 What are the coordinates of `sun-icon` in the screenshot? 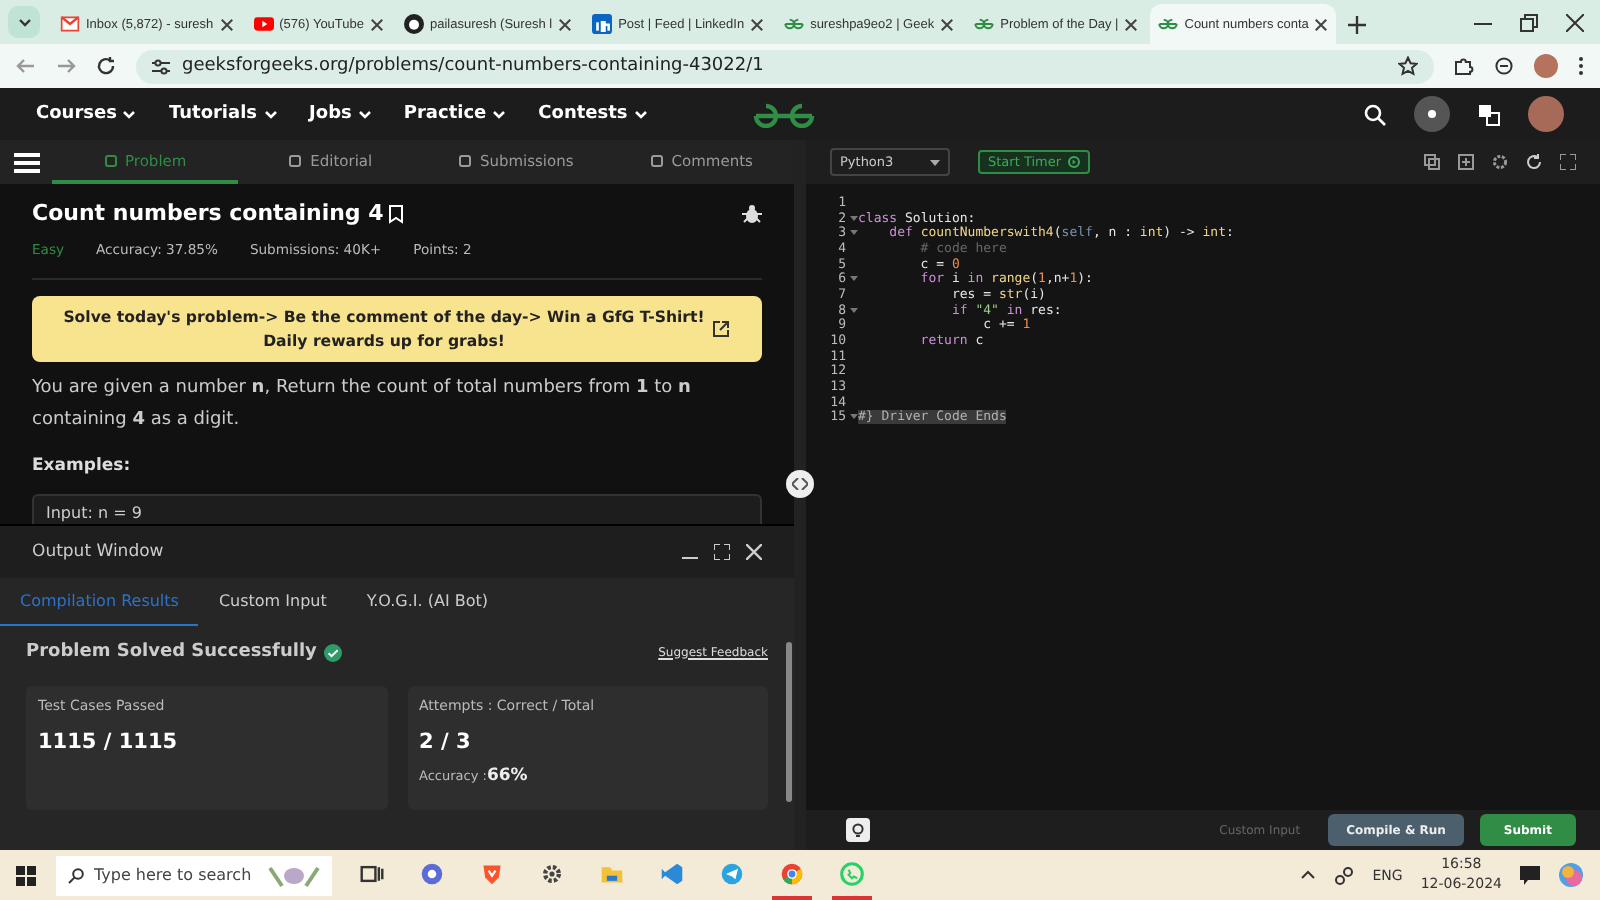 It's located at (1432, 114).